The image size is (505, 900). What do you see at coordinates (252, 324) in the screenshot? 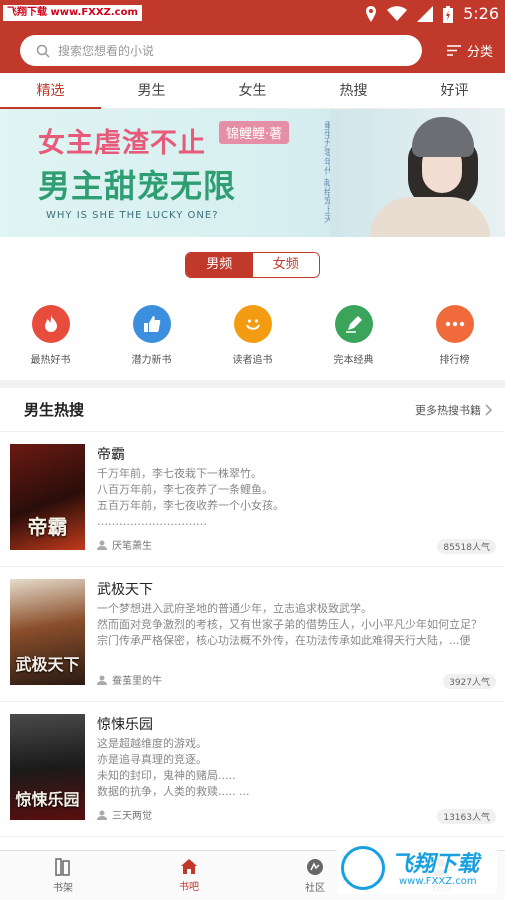
I see `smile-icon` at bounding box center [252, 324].